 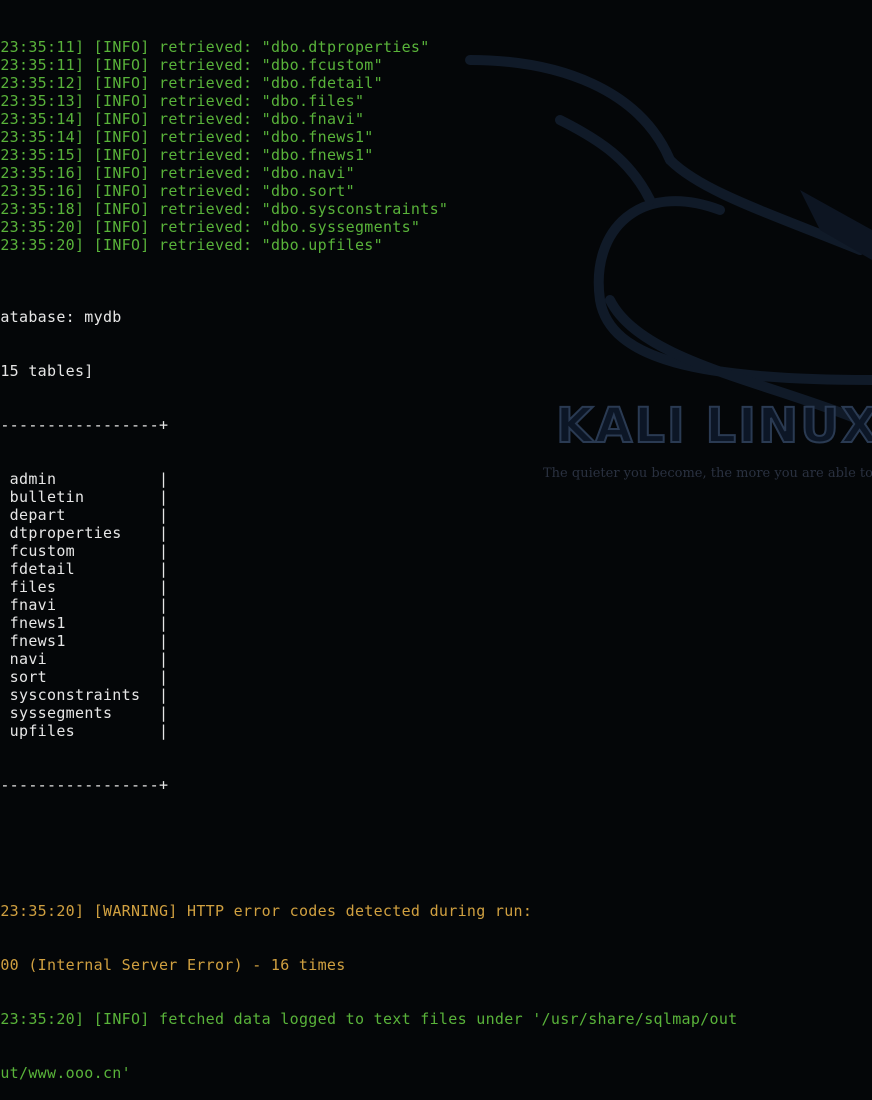 I want to click on table-name: files, so click(x=33, y=587).